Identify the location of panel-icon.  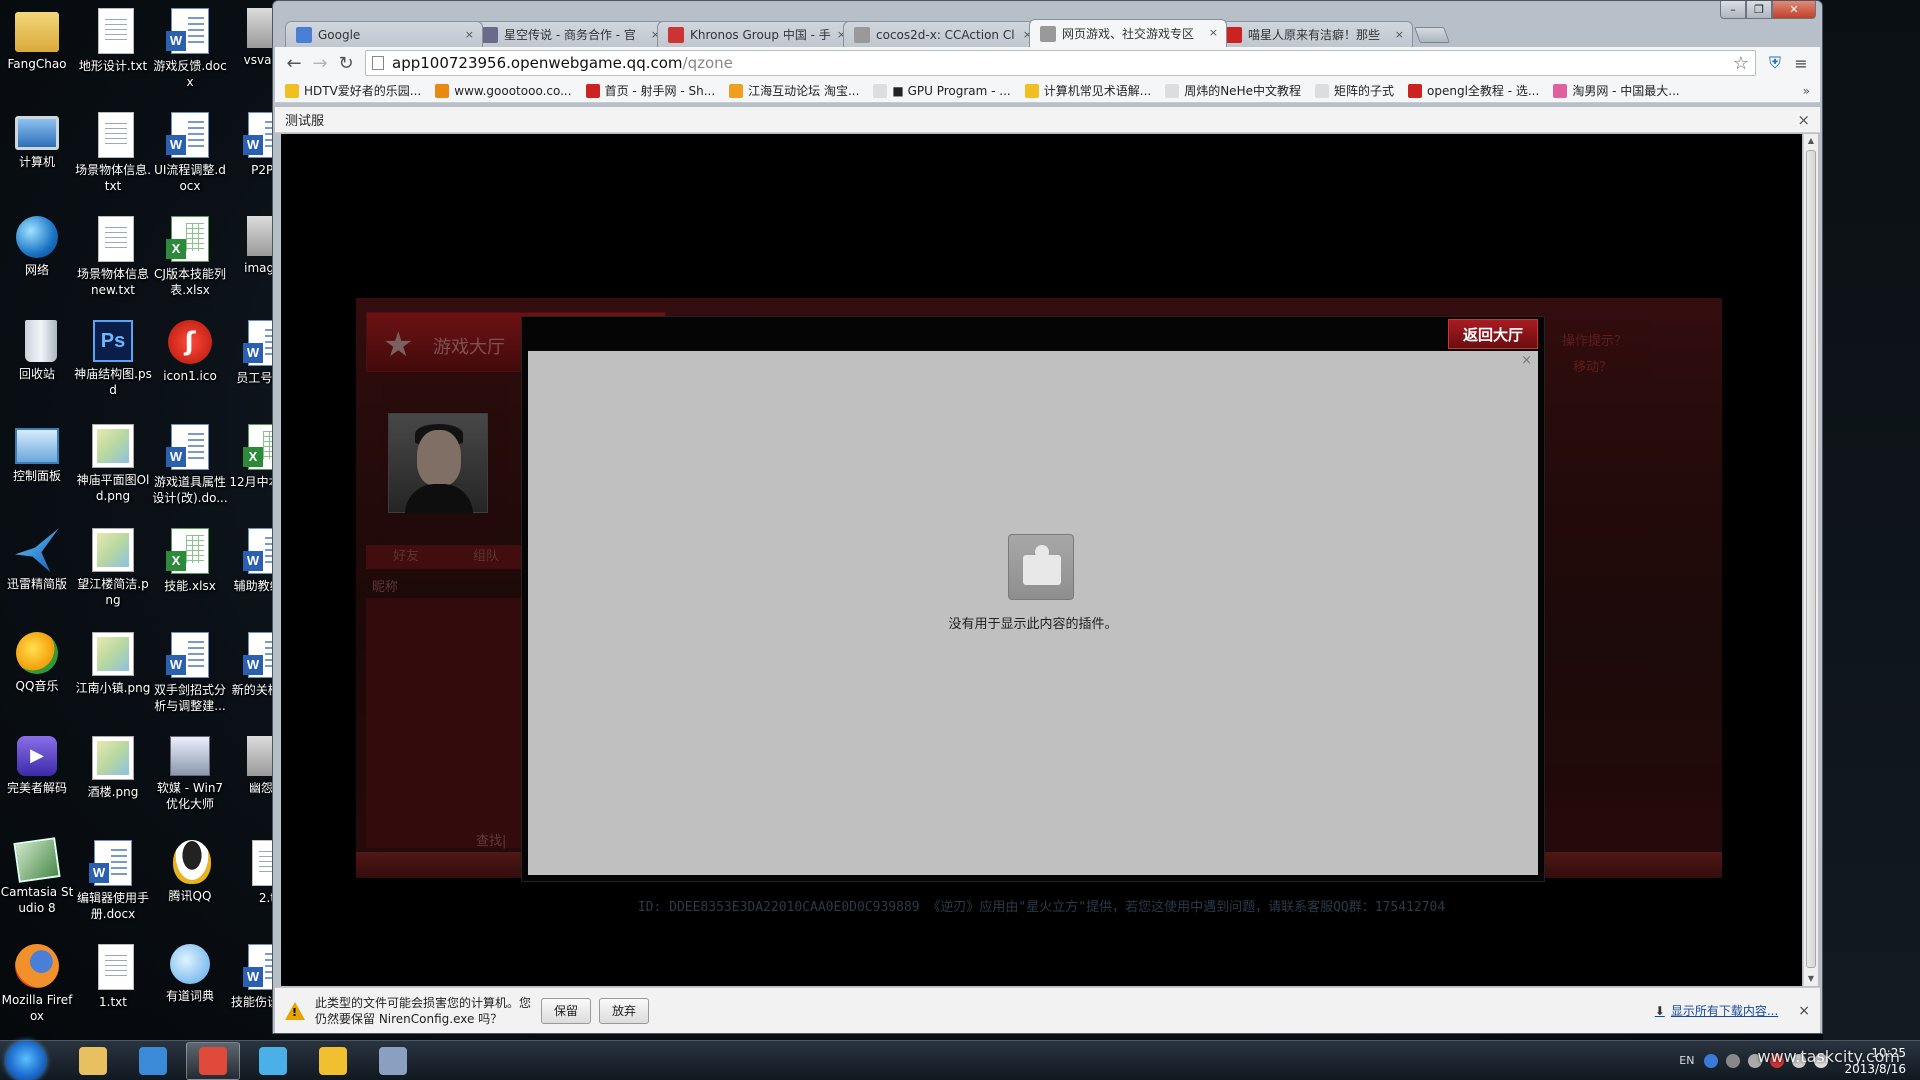
(37, 446).